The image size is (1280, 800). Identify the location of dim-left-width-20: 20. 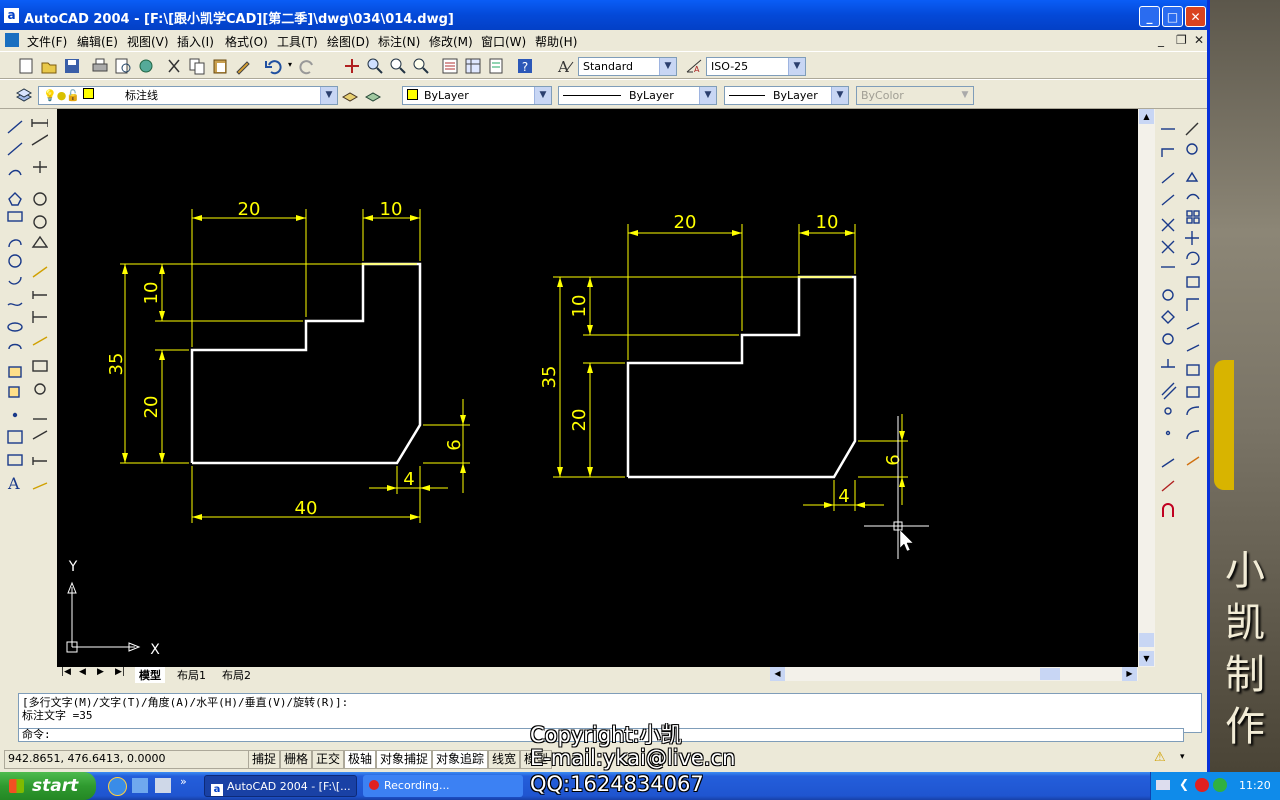
(249, 209).